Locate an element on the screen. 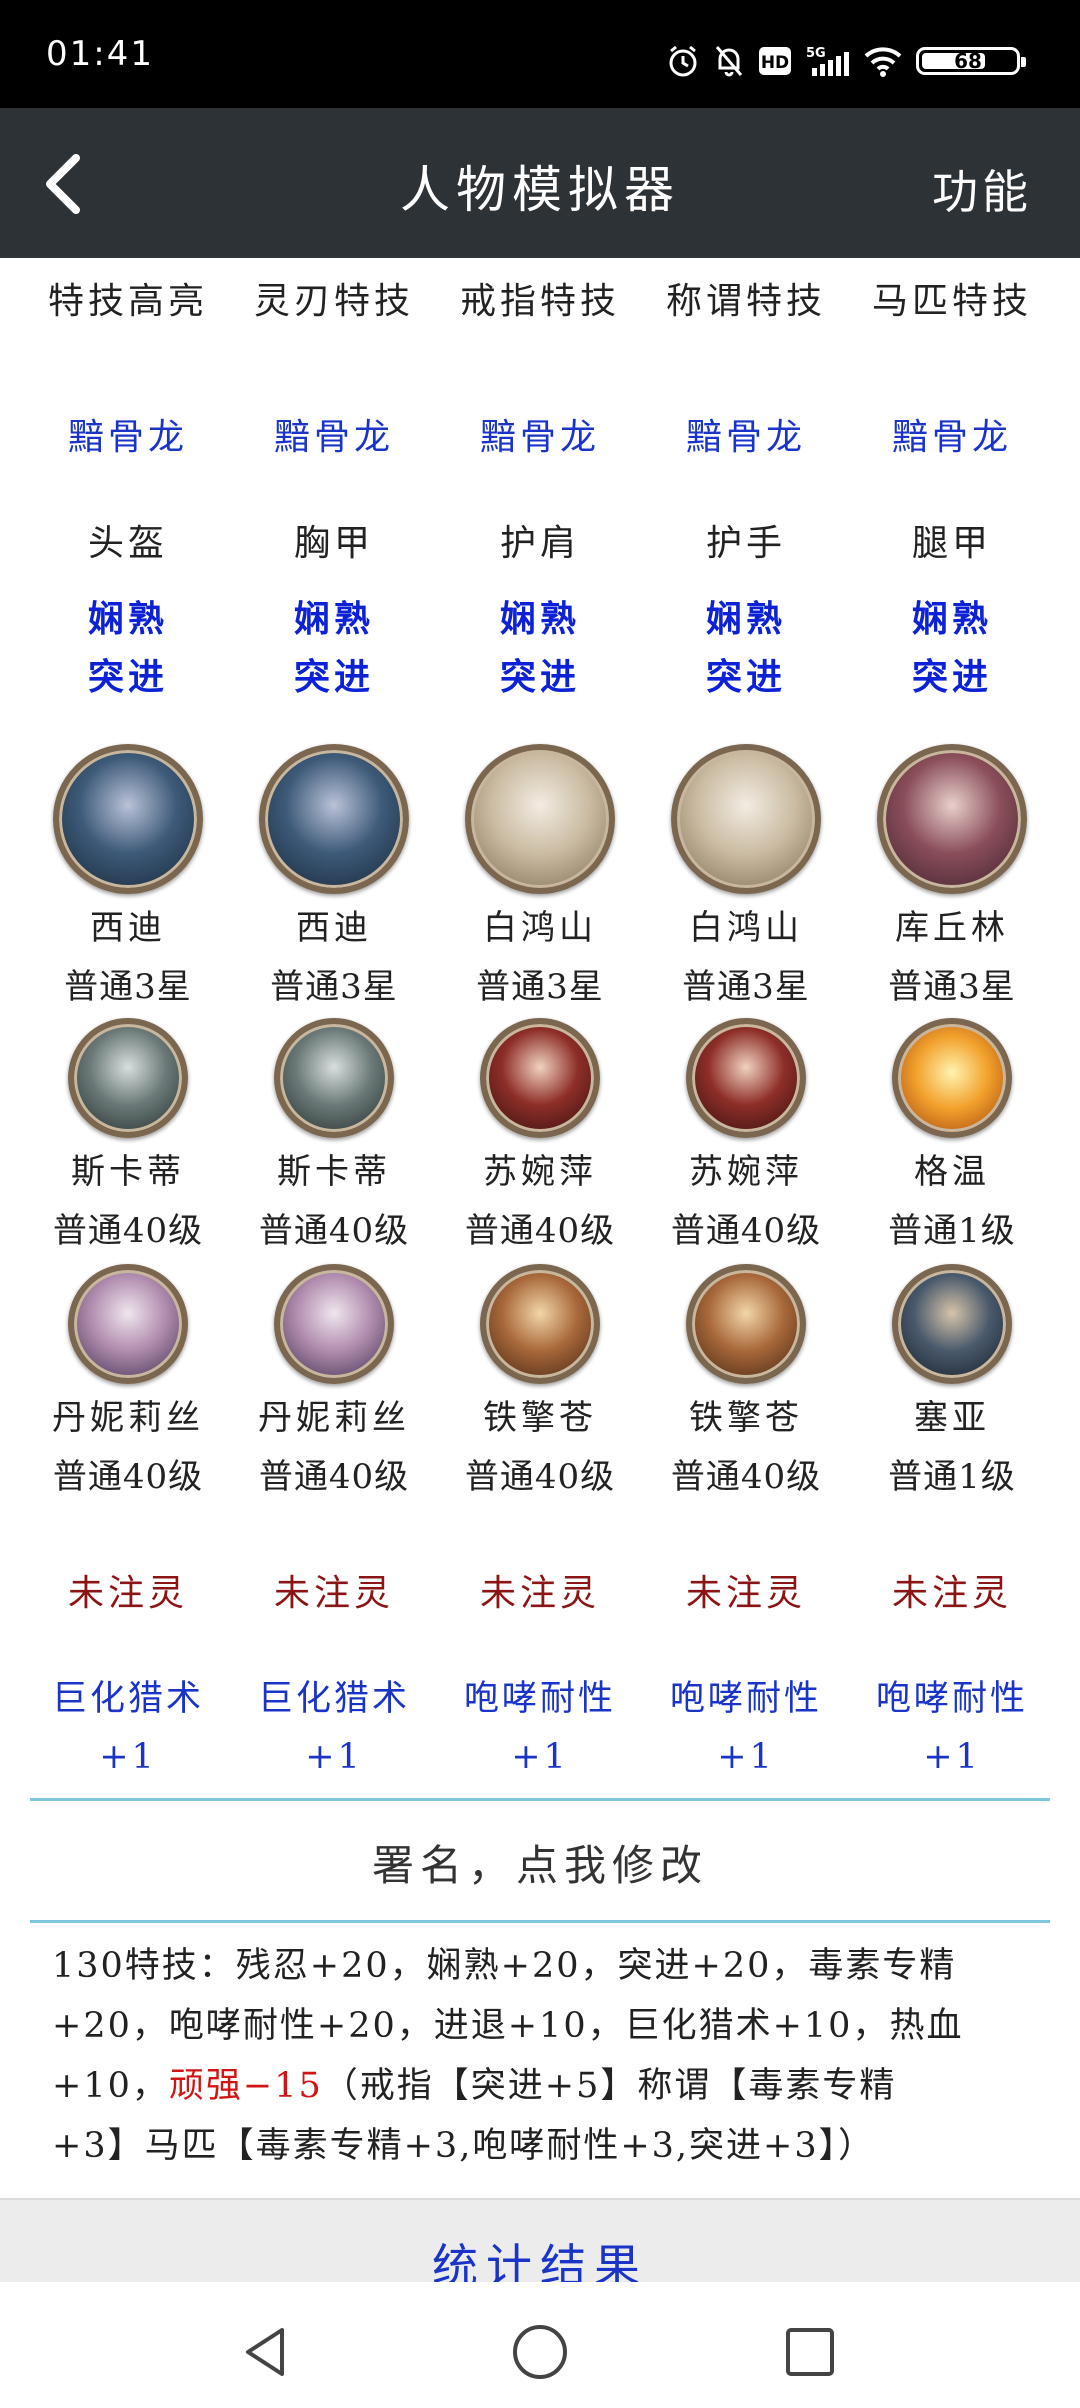 The height and width of the screenshot is (2408, 1080). equip-slot-label: 护肩 is located at coordinates (540, 540).